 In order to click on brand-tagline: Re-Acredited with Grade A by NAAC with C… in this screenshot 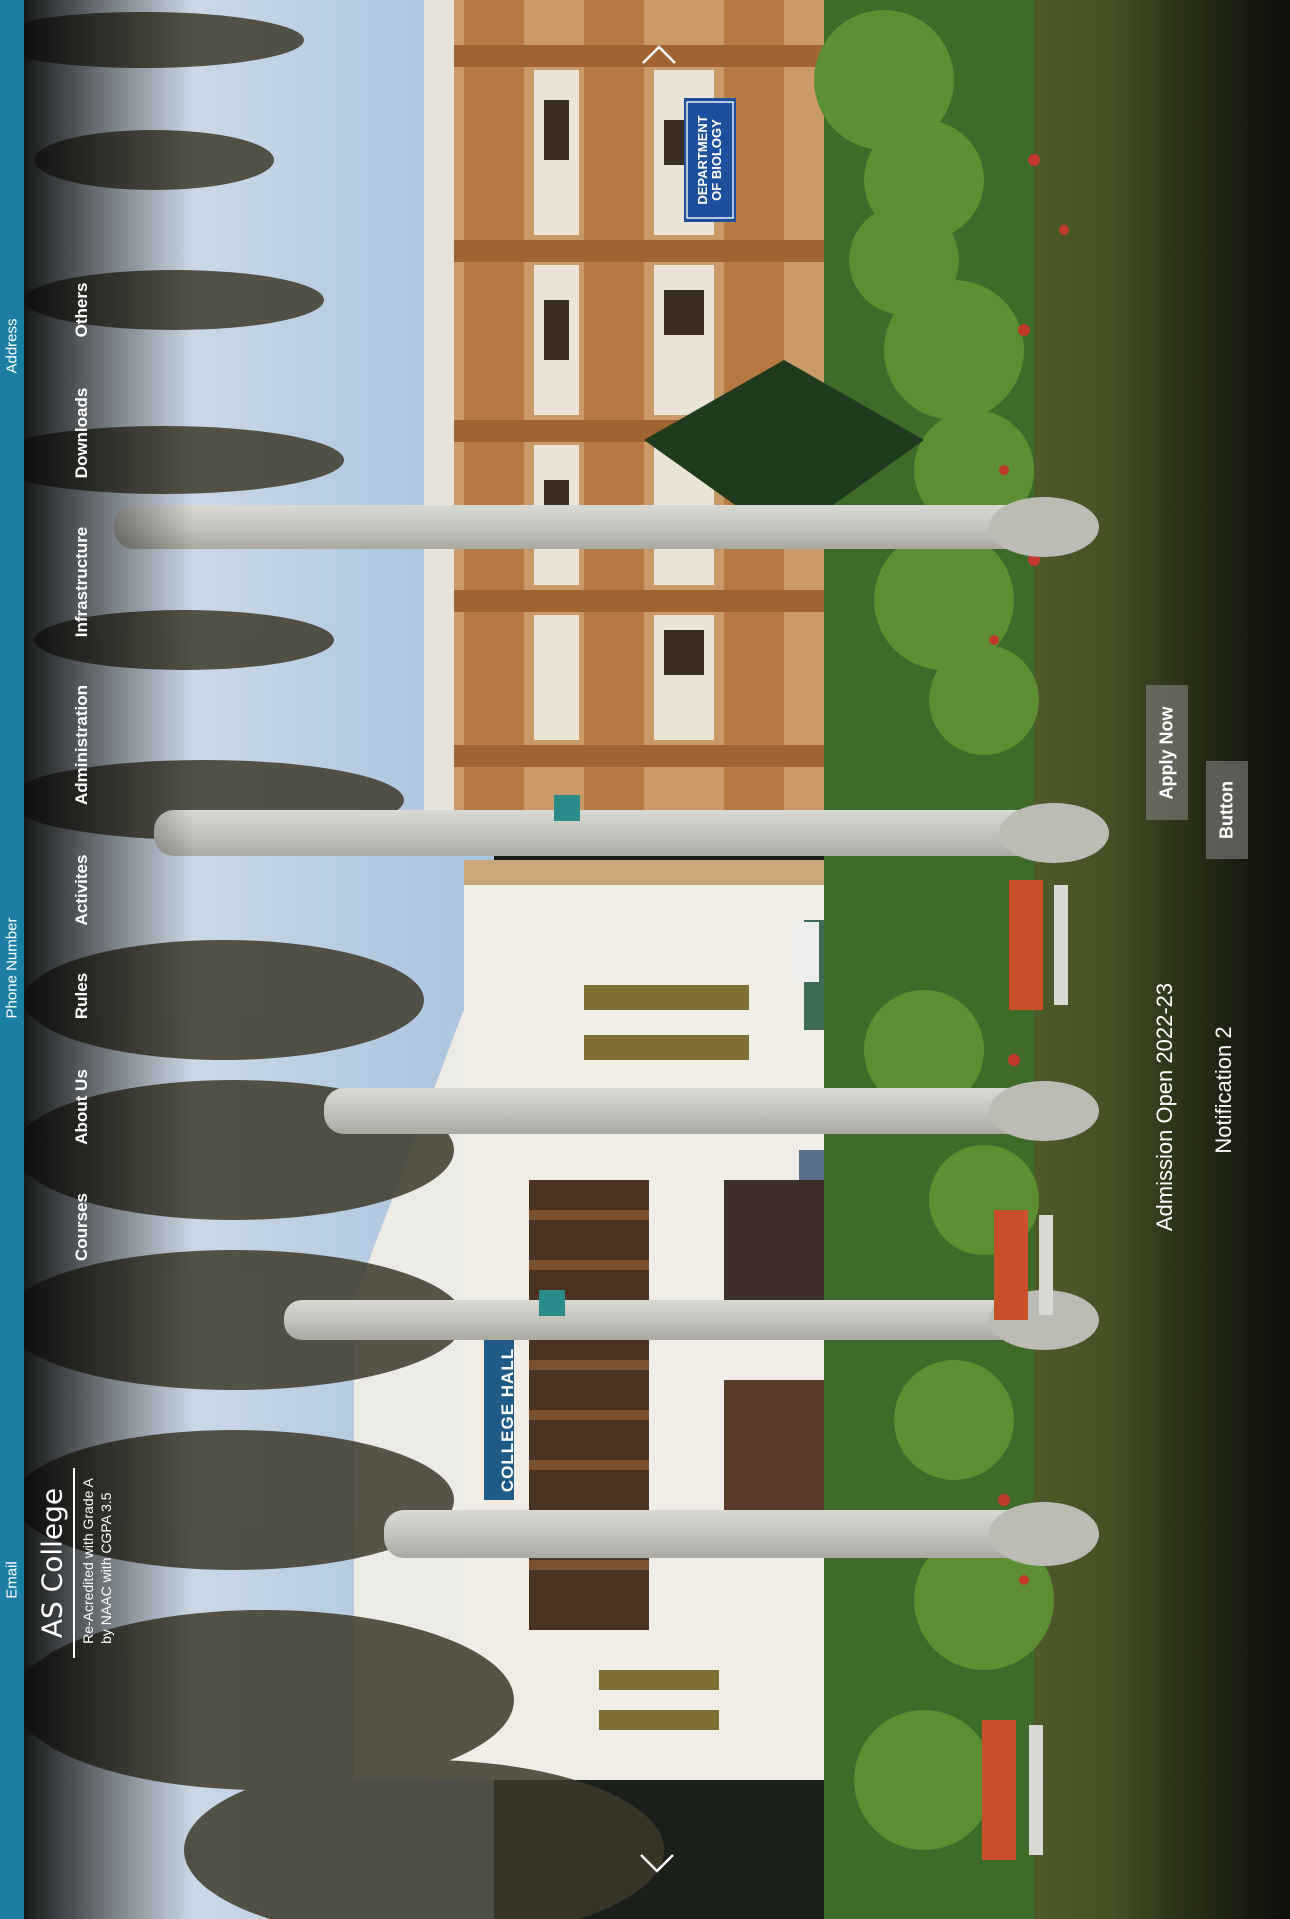, I will do `click(97, 1561)`.